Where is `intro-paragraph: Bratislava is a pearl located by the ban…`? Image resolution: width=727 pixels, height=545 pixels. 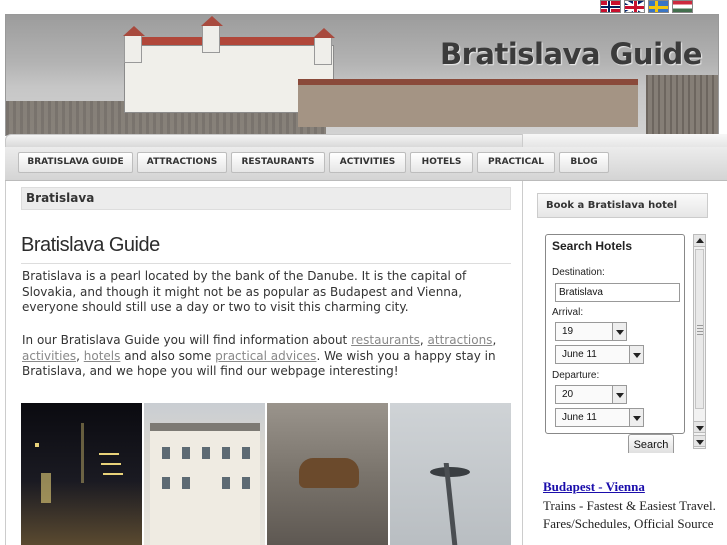
intro-paragraph: Bratislava is a pearl located by the ban… is located at coordinates (244, 291).